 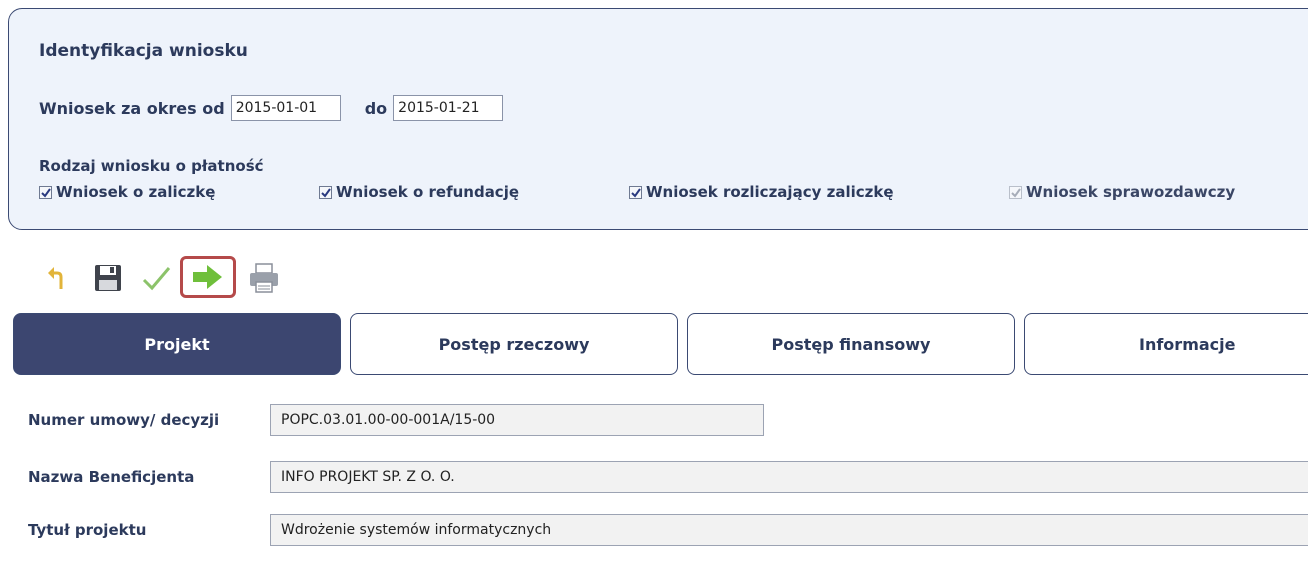 I want to click on project-title-label: Tytuł projektu, so click(x=87, y=530).